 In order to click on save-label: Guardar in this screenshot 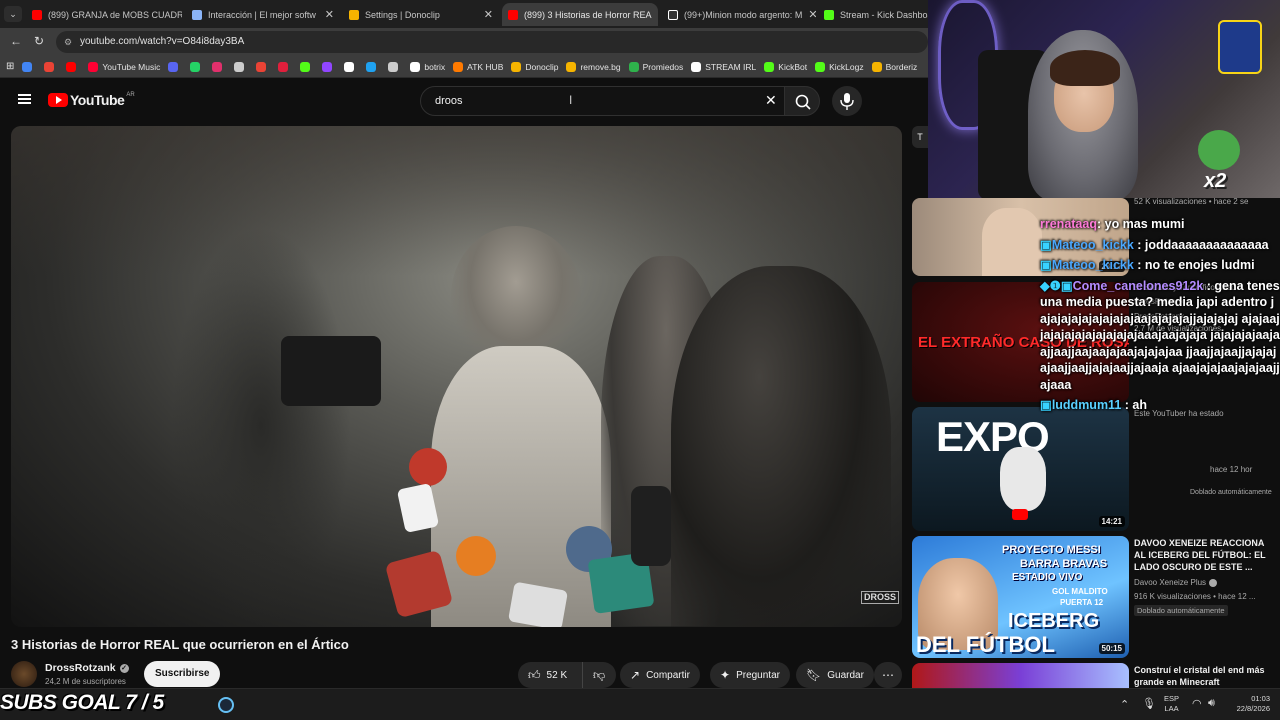, I will do `click(845, 675)`.